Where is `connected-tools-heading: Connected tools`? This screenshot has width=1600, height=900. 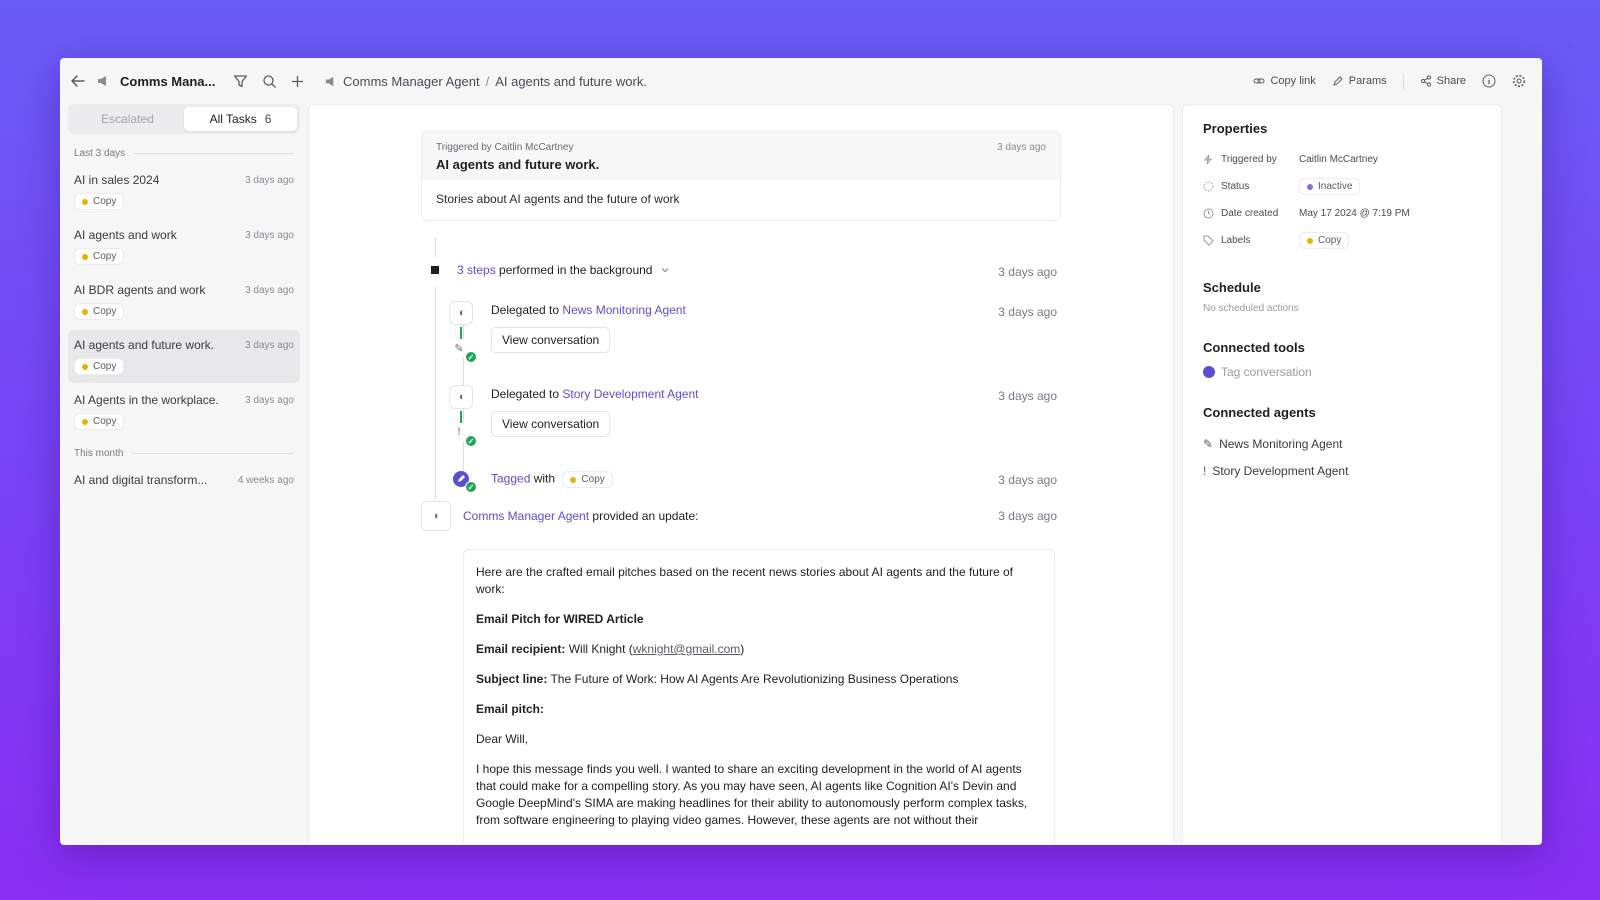
connected-tools-heading: Connected tools is located at coordinates (1254, 347).